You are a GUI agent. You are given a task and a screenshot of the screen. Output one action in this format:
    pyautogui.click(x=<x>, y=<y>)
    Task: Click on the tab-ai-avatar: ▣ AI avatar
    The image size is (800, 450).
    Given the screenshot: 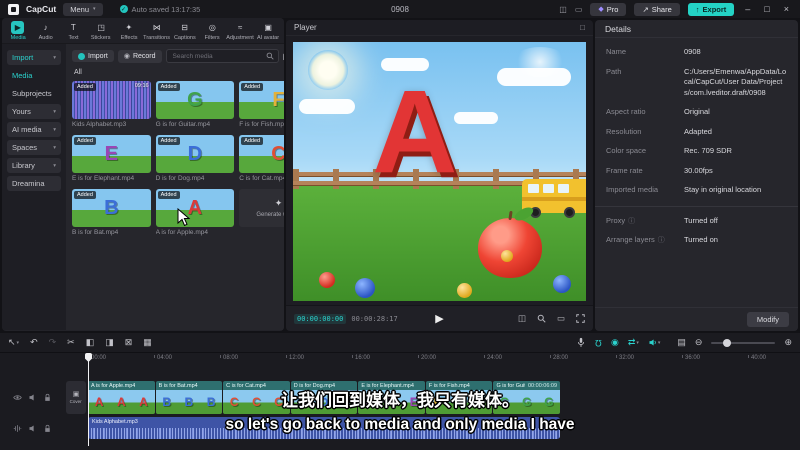 What is the action you would take?
    pyautogui.click(x=268, y=30)
    